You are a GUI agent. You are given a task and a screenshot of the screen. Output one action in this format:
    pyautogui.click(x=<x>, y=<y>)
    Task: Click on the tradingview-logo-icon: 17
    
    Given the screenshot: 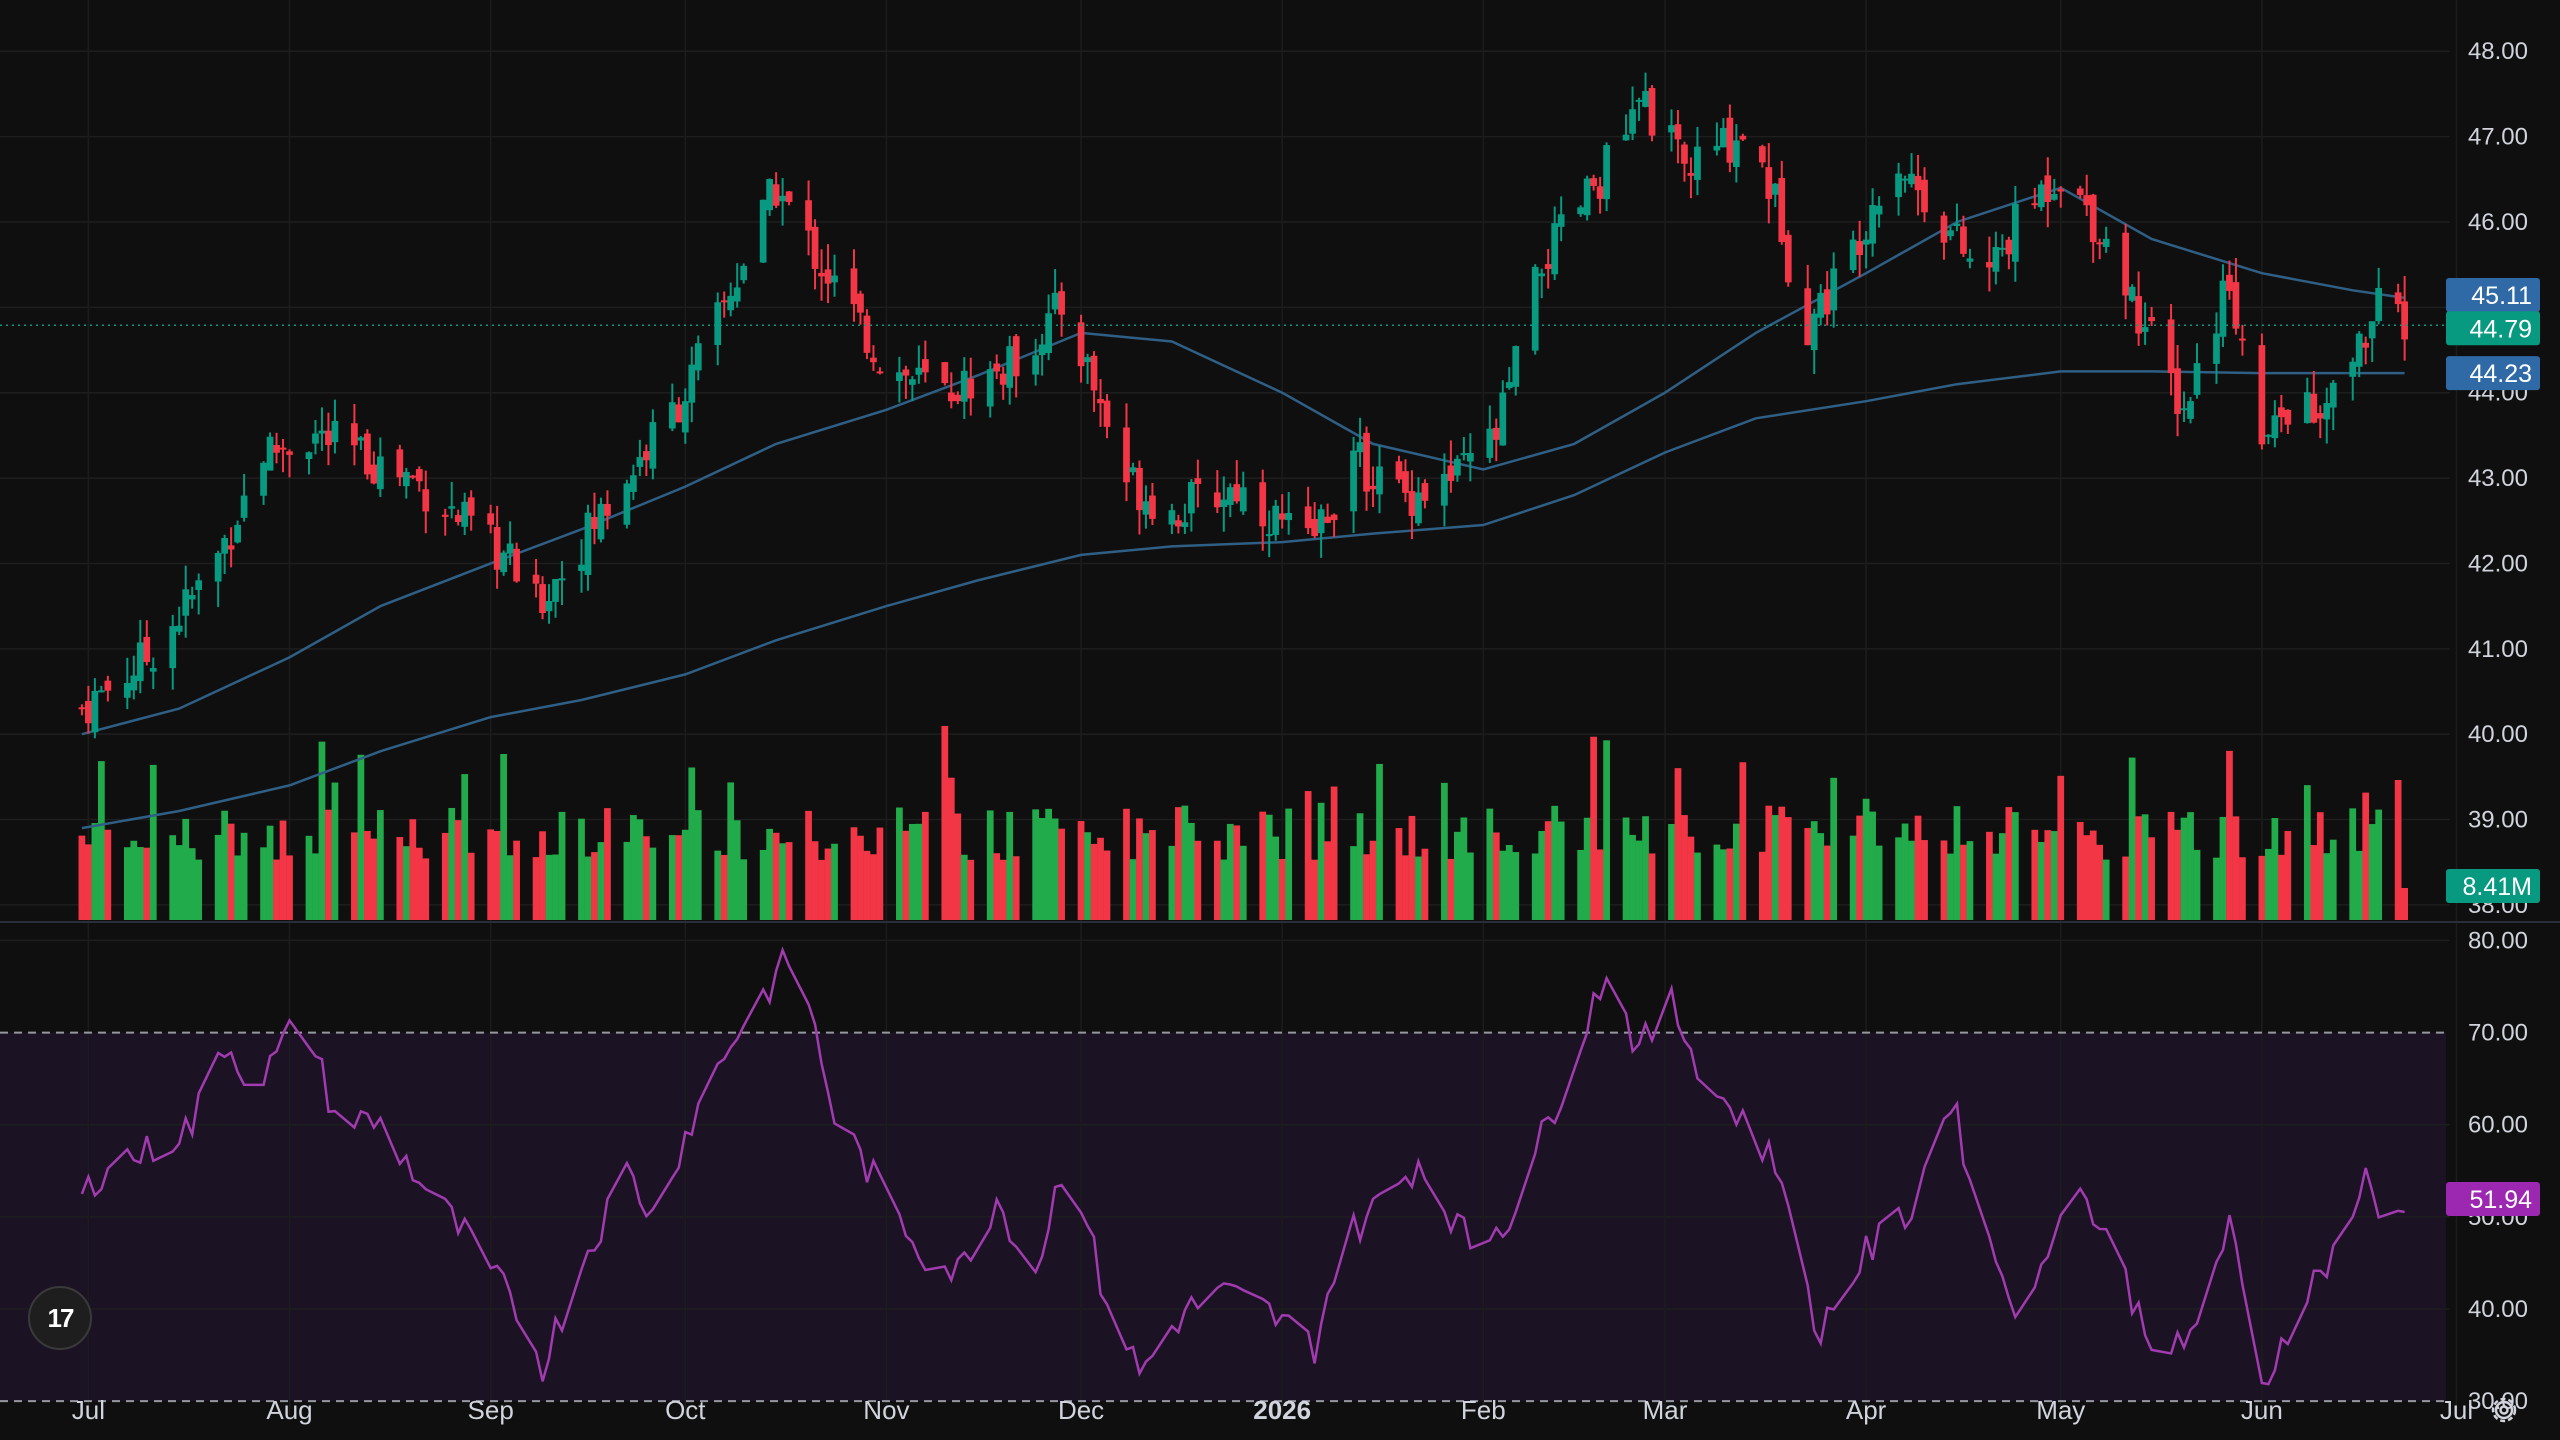 What is the action you would take?
    pyautogui.click(x=60, y=1318)
    